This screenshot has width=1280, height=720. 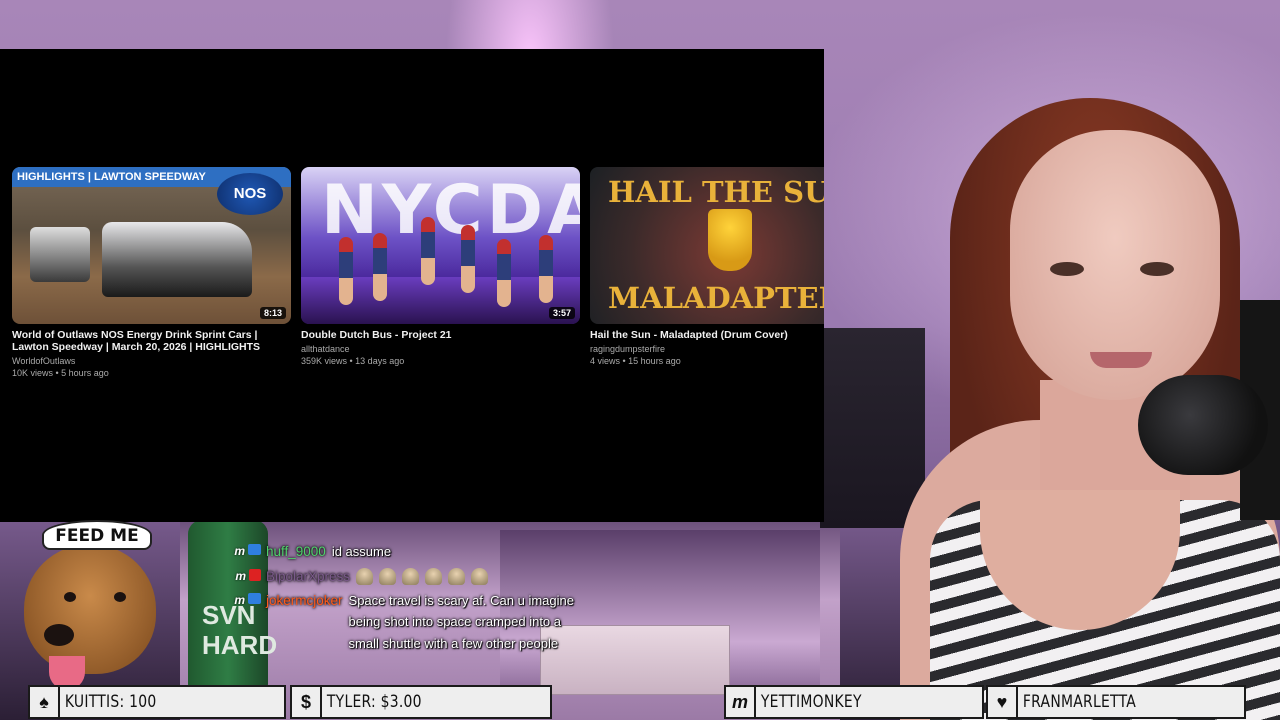 What do you see at coordinates (730, 240) in the screenshot?
I see `idol-figure` at bounding box center [730, 240].